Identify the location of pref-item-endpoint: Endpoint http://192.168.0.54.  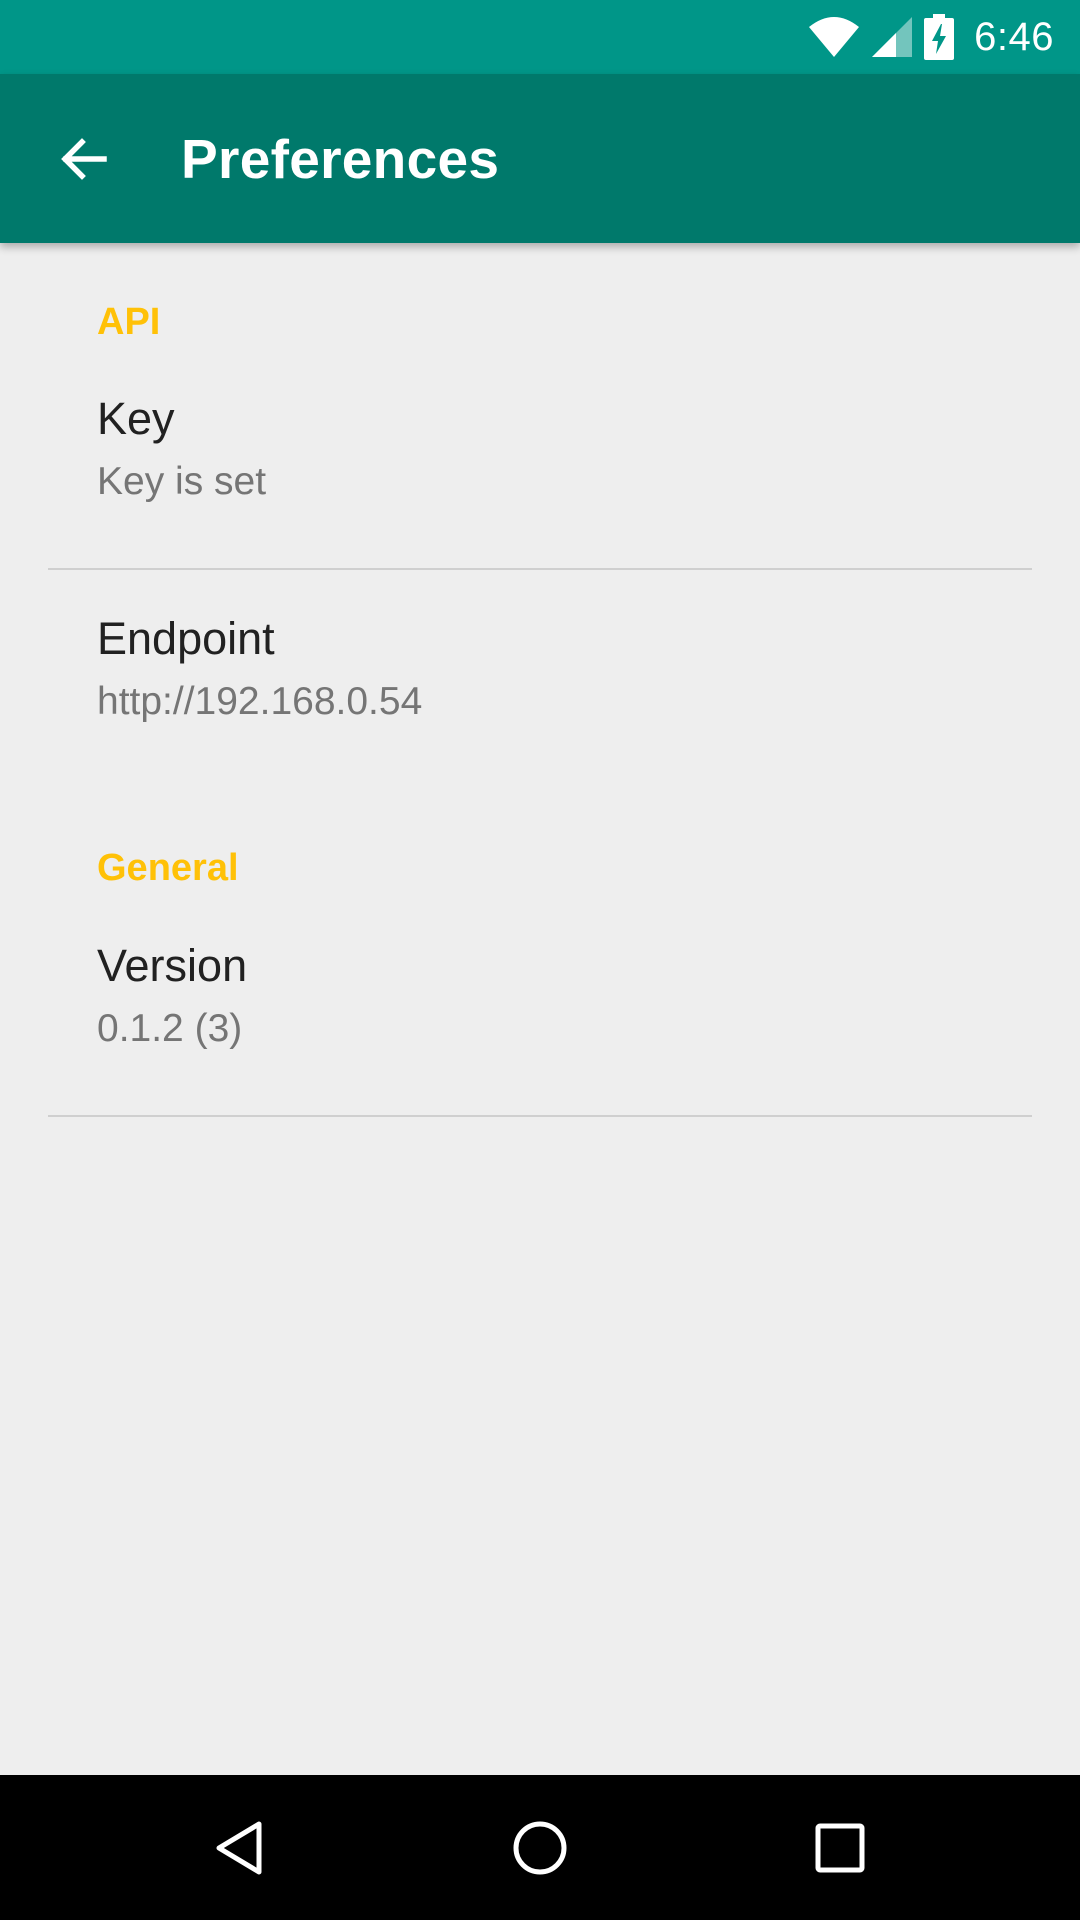
(540, 688).